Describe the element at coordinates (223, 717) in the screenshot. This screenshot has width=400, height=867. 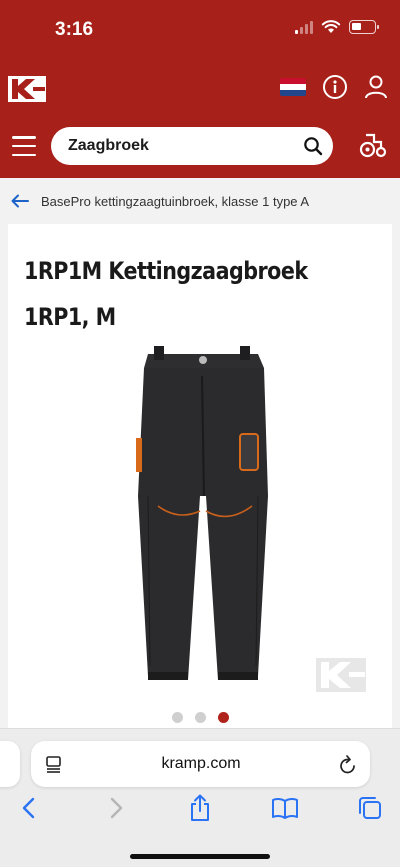
I see `carousel-dot-active` at that location.